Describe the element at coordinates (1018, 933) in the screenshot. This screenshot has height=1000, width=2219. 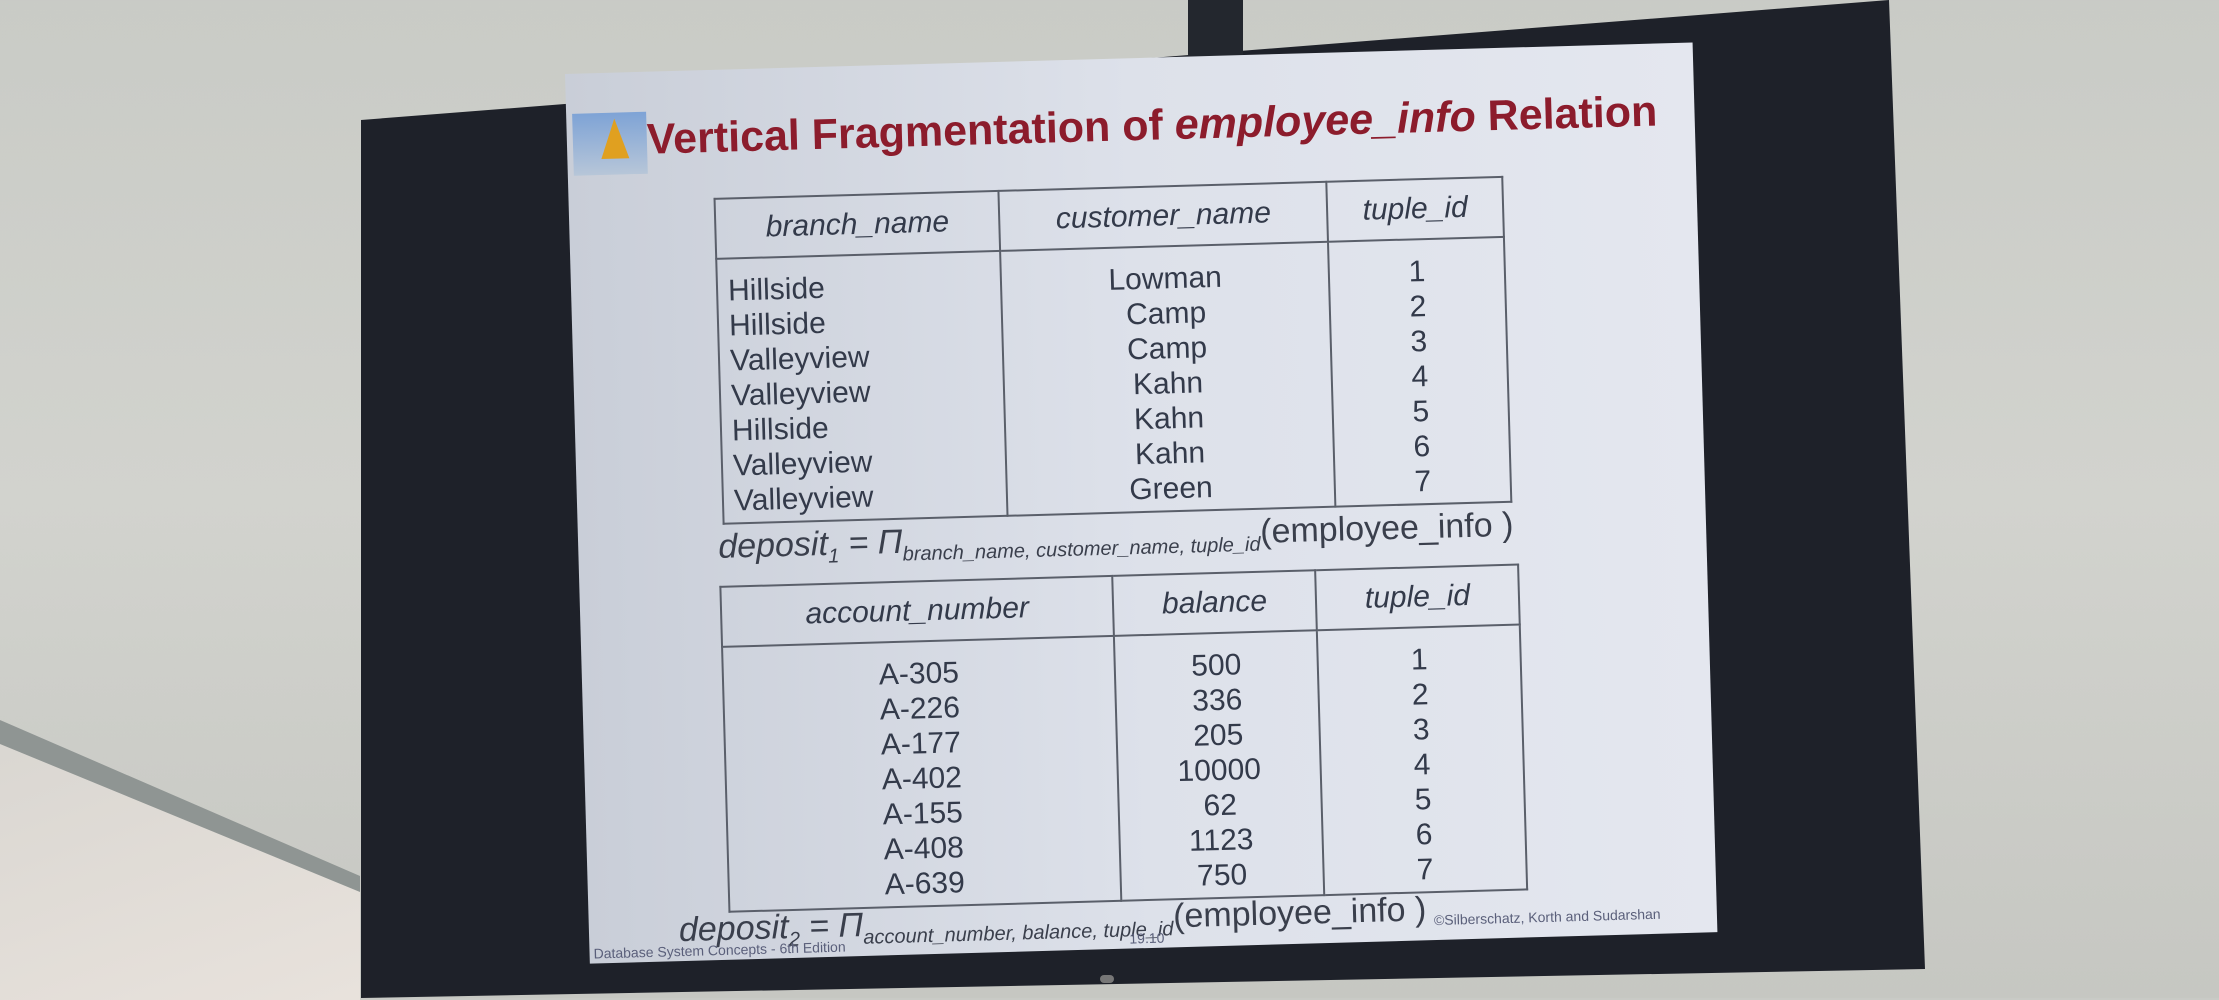
I see `projection-attributes: account_number, balance, tuple_id` at that location.